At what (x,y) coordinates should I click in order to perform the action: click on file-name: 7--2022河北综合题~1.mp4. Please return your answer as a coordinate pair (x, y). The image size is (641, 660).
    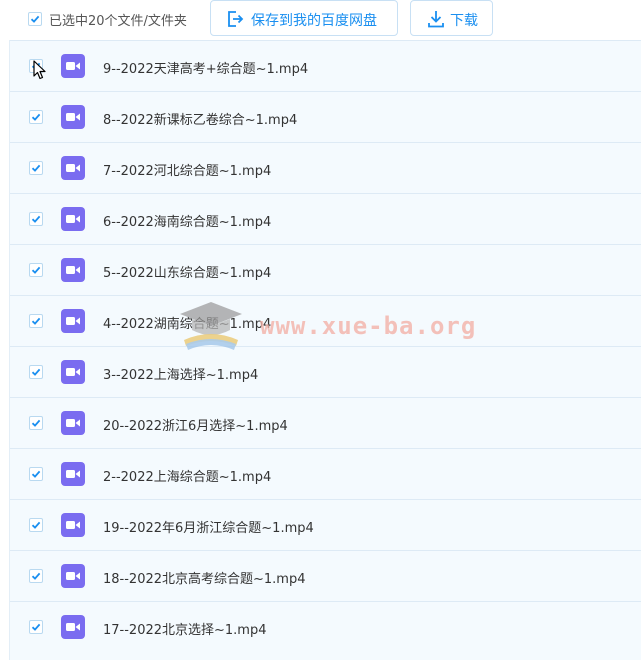
    Looking at the image, I should click on (187, 169).